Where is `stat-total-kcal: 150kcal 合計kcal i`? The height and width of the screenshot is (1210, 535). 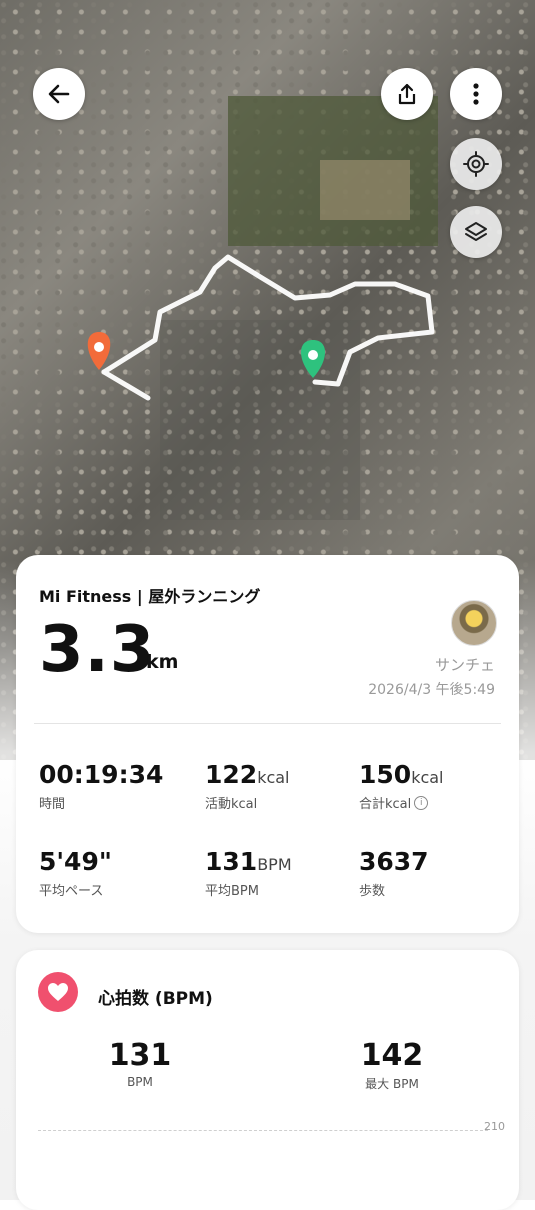
stat-total-kcal: 150kcal 合計kcal i is located at coordinates (401, 786).